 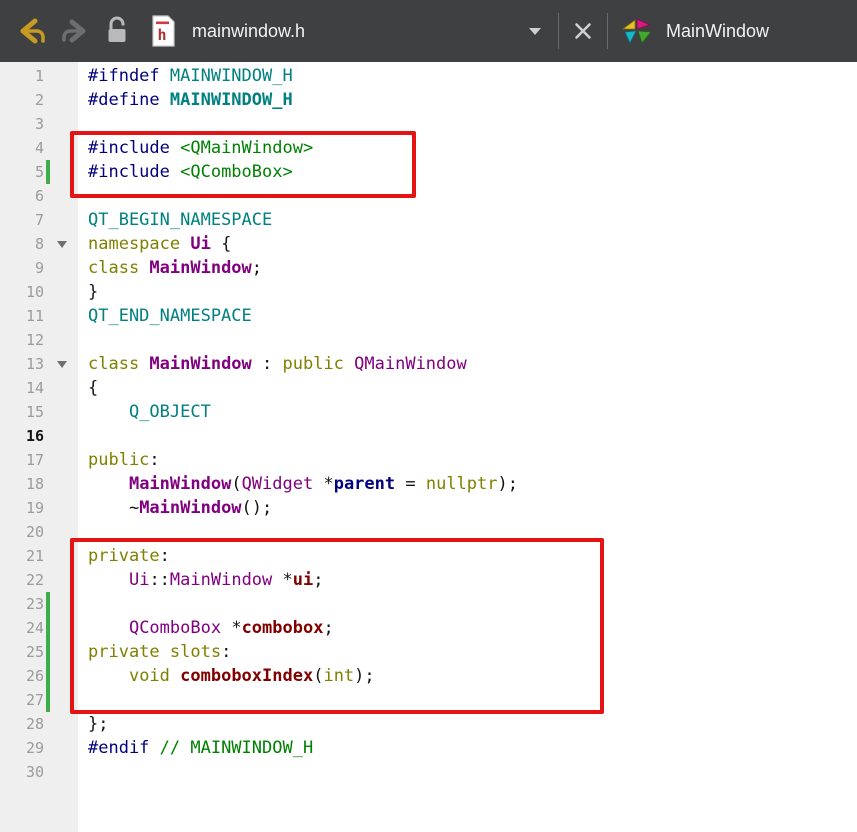 What do you see at coordinates (231, 76) in the screenshot?
I see `code-token: MAINWINDOW_H` at bounding box center [231, 76].